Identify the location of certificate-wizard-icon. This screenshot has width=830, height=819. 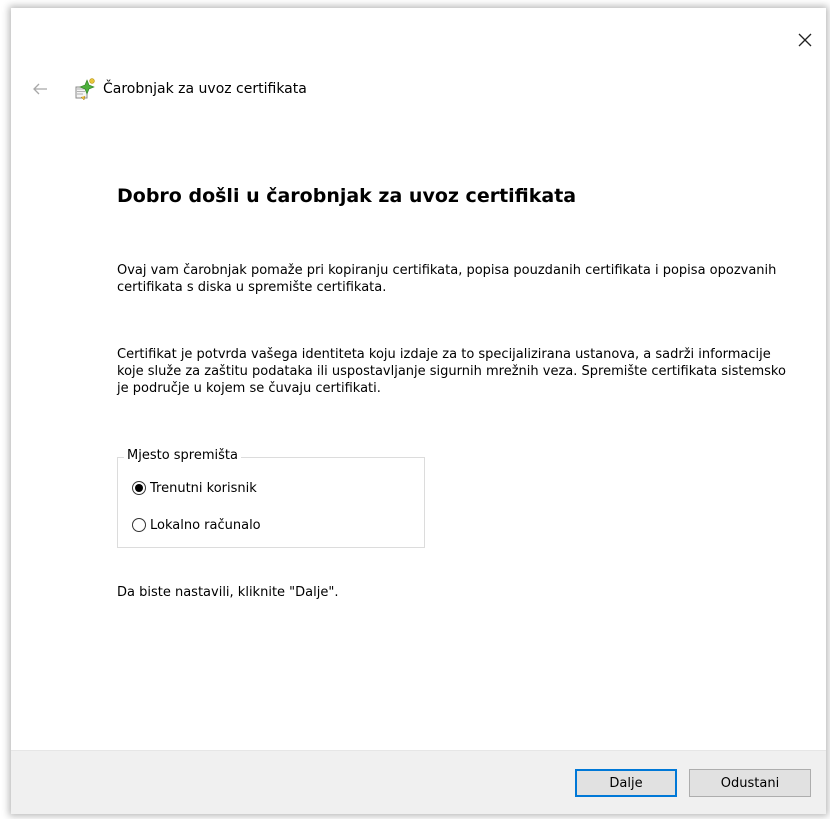
(85, 89).